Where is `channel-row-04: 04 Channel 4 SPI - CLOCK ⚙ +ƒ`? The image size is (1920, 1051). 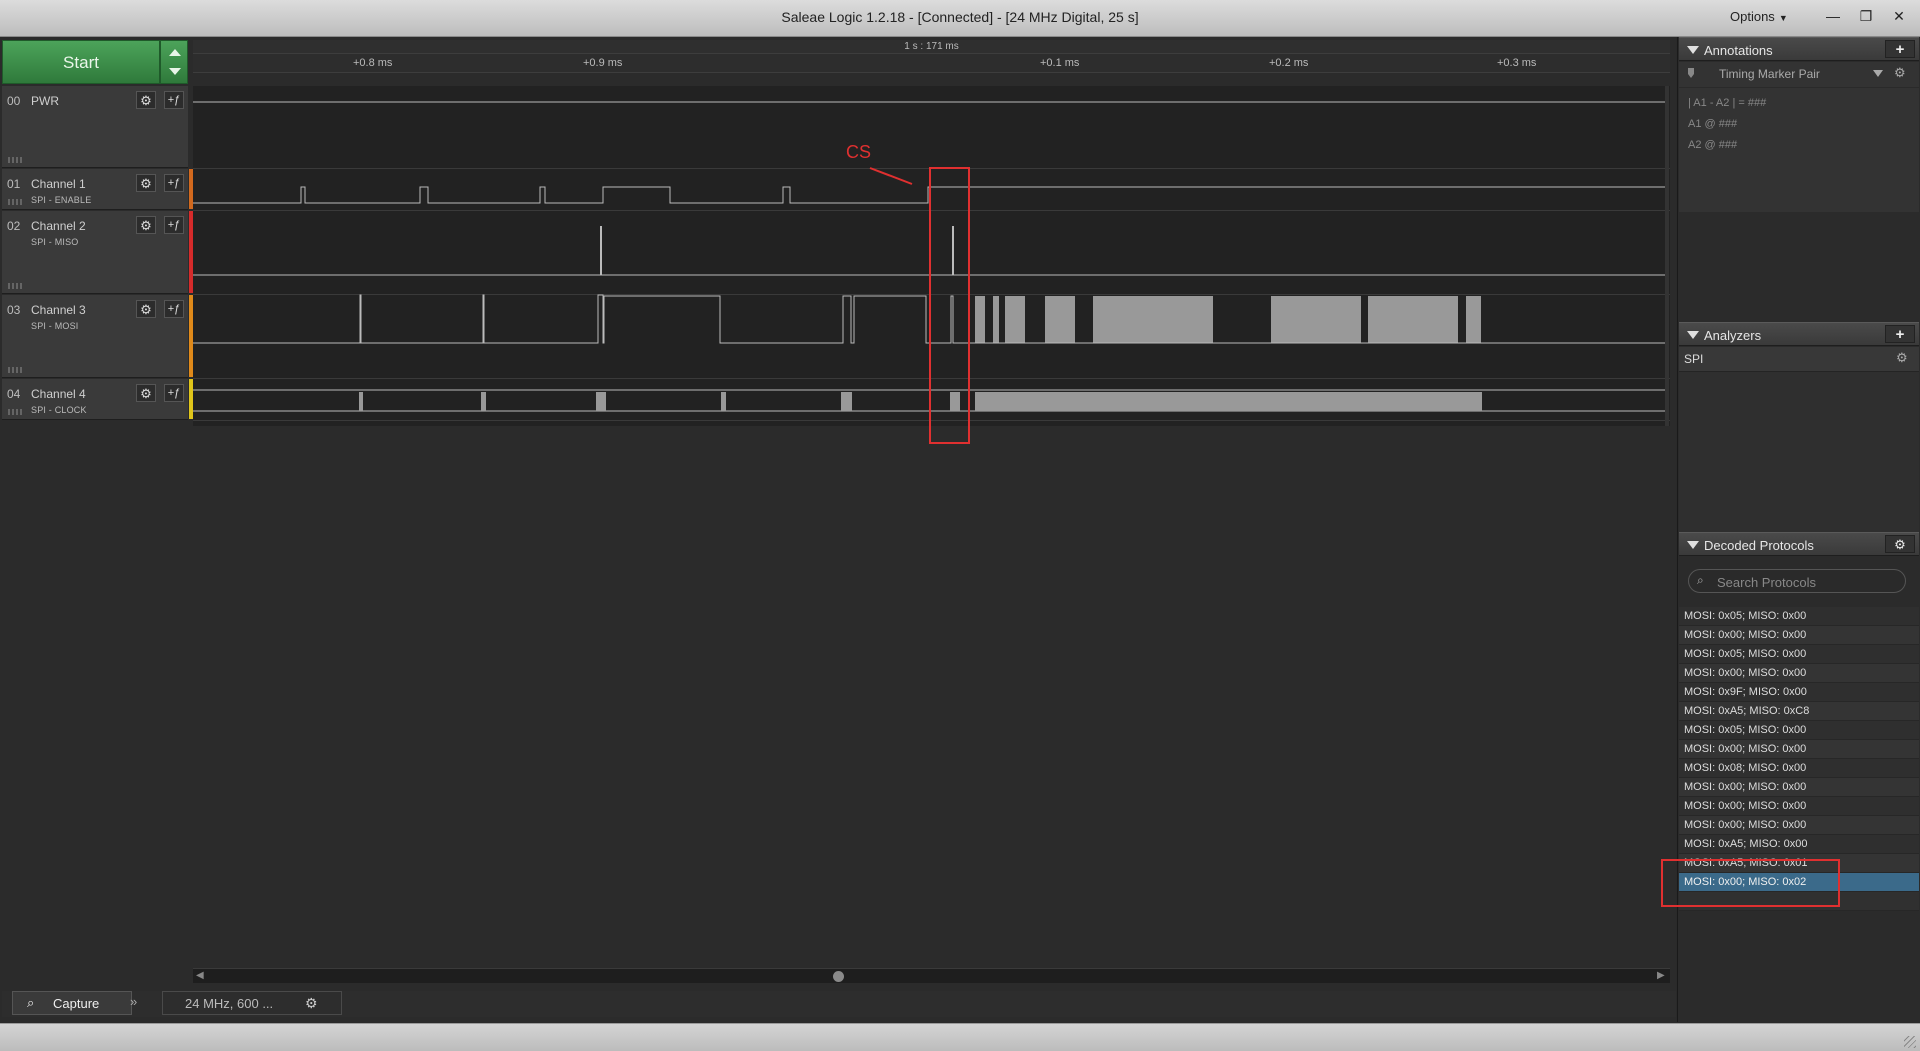 channel-row-04: 04 Channel 4 SPI - CLOCK ⚙ +ƒ is located at coordinates (97, 399).